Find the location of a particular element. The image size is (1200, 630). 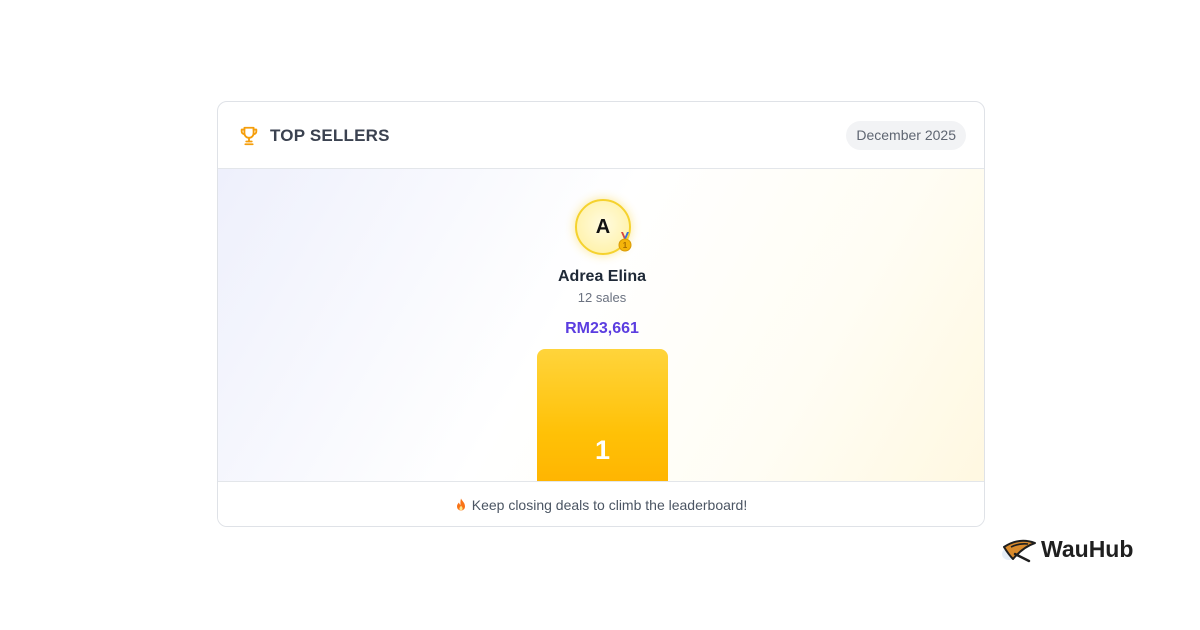

wauhub-logo-icon is located at coordinates (1019, 551).